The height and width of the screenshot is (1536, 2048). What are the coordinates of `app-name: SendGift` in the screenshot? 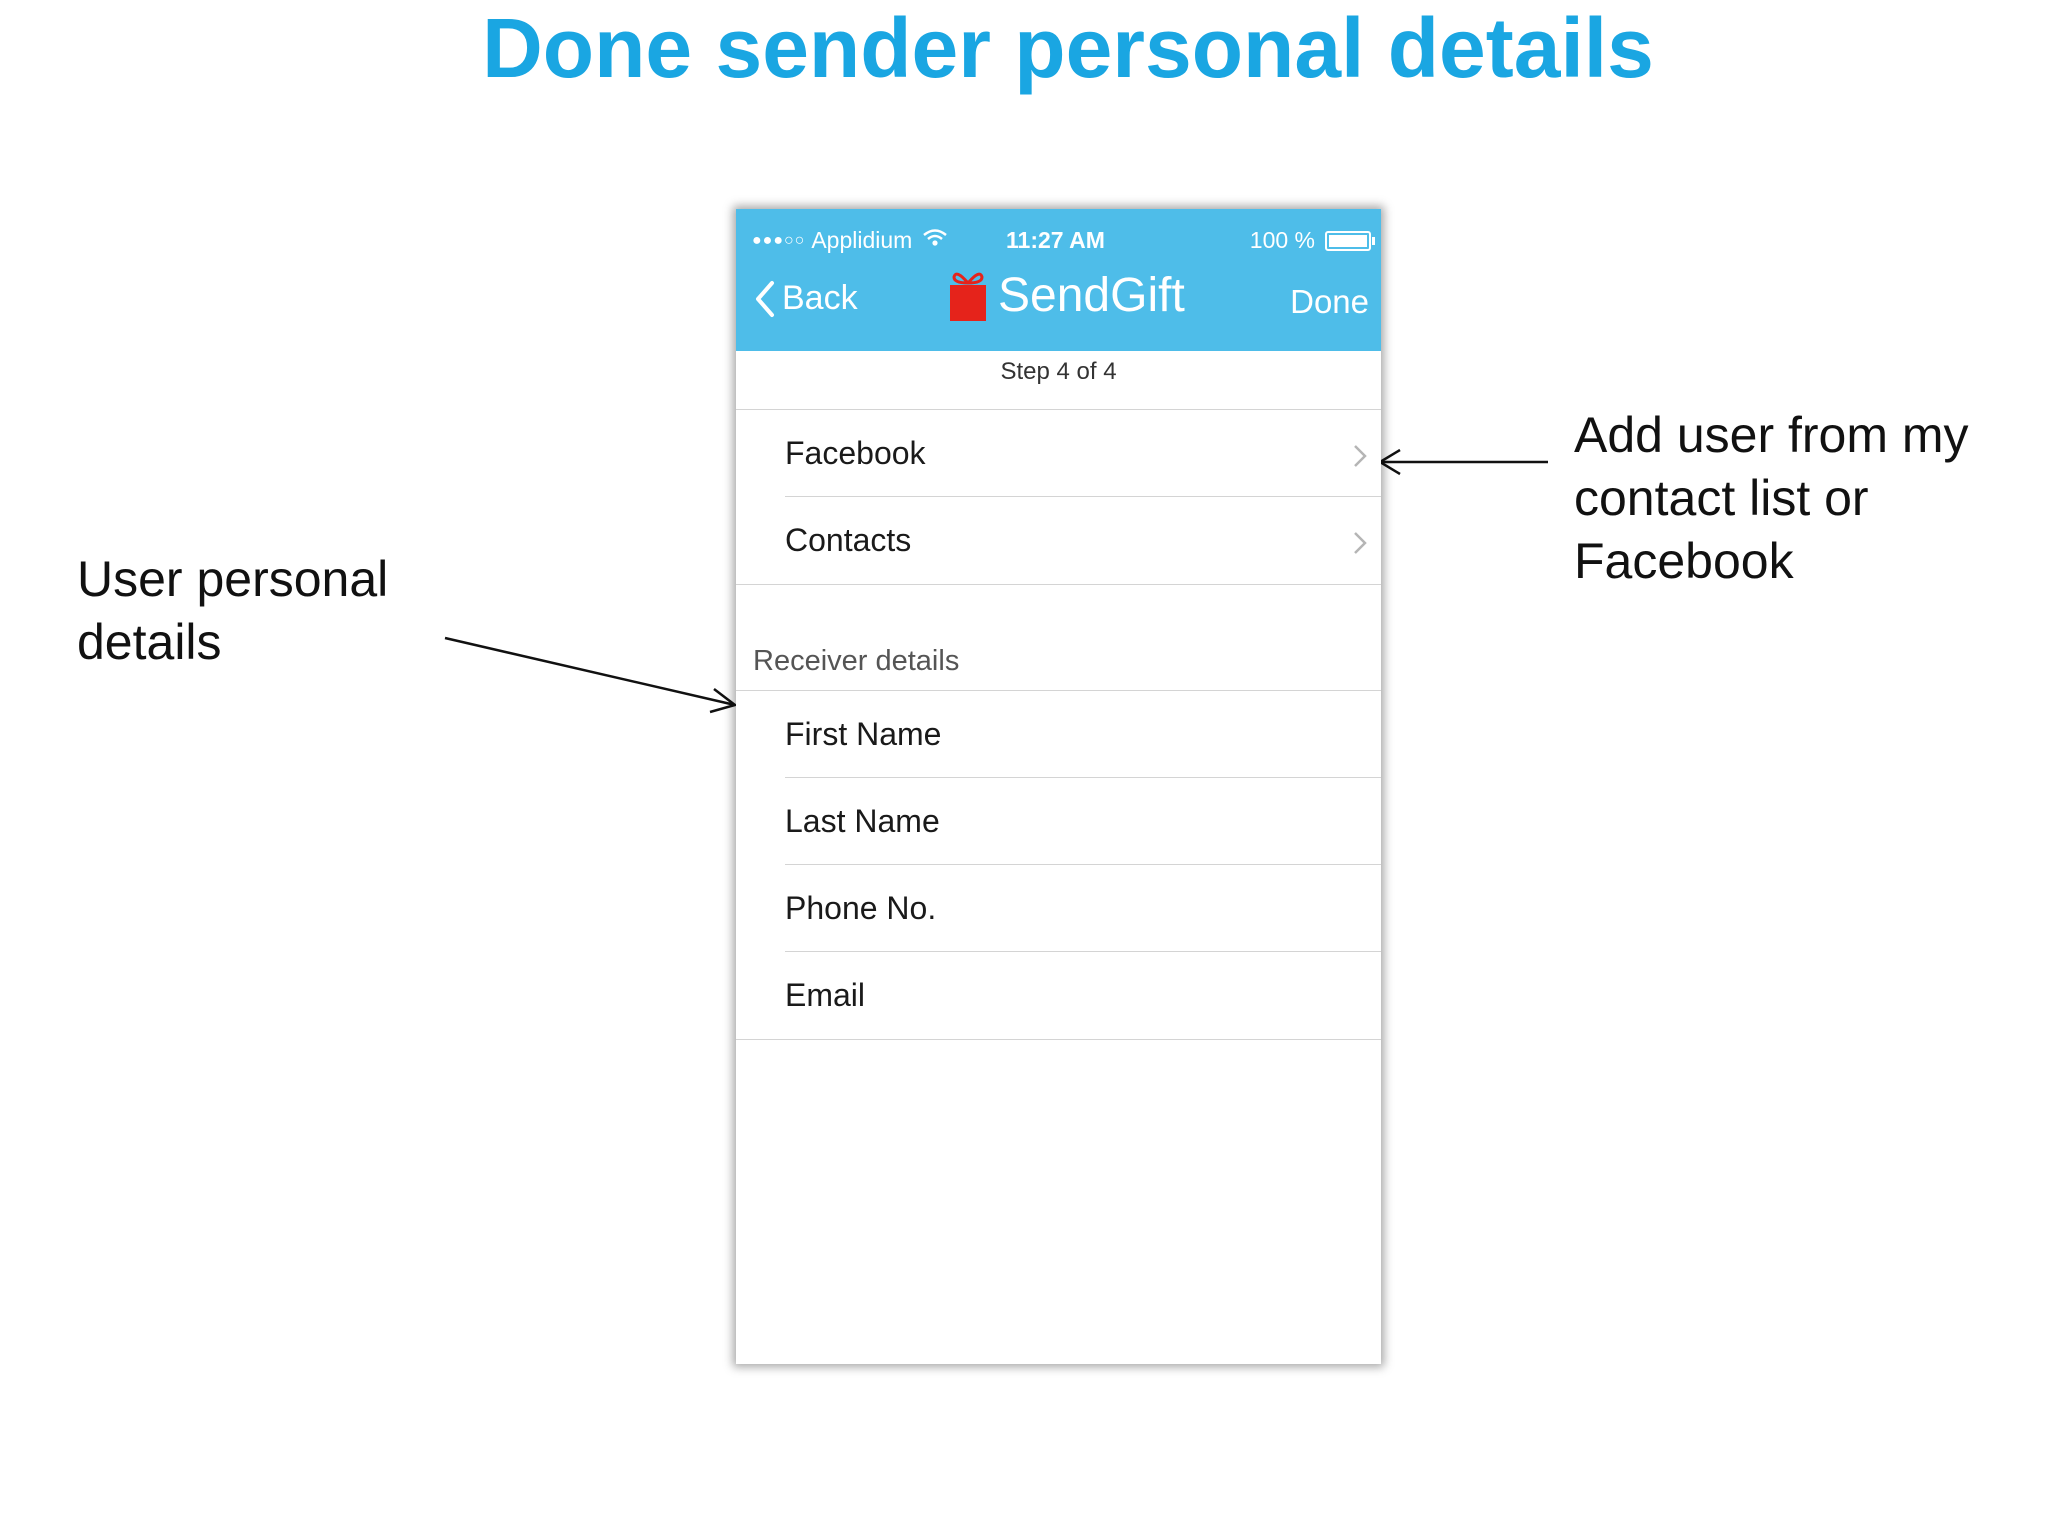 It's located at (1091, 295).